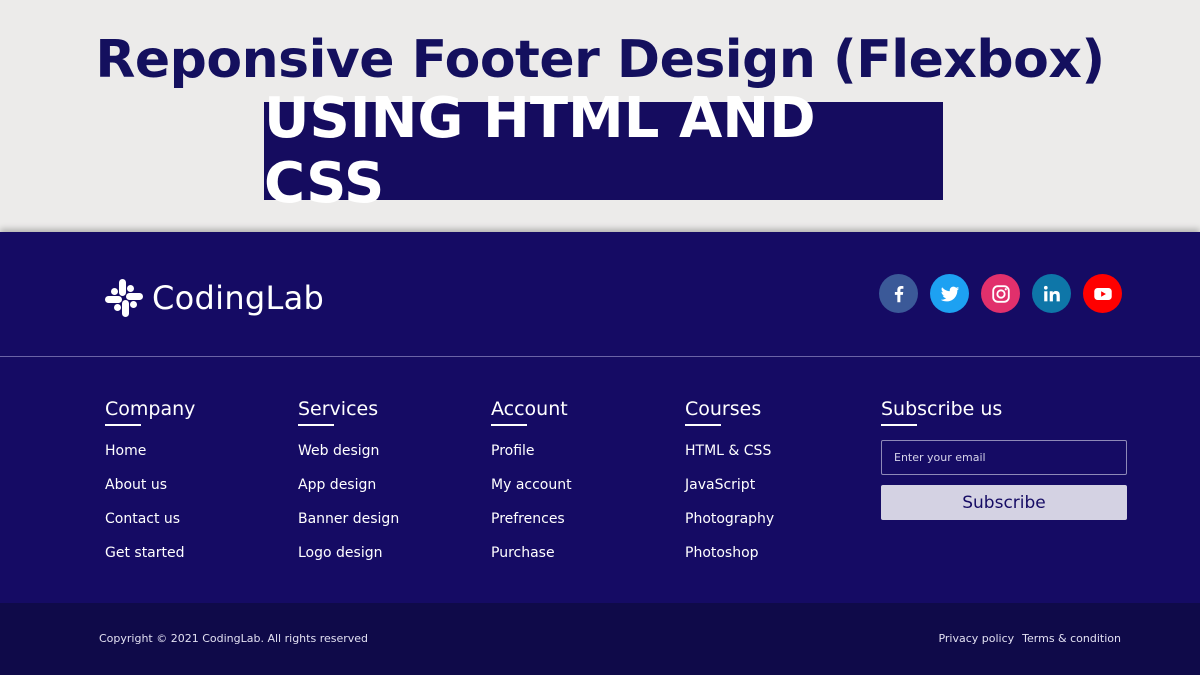 The image size is (1200, 675). I want to click on subline-box: USING HTML AND CSS, so click(603, 151).